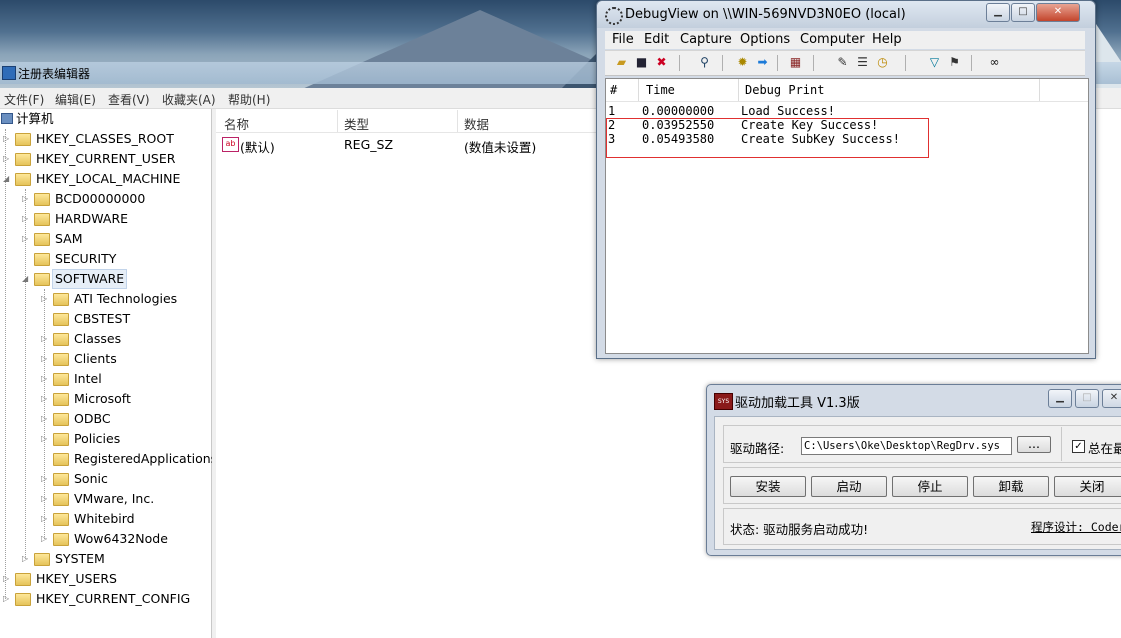 Image resolution: width=1121 pixels, height=638 pixels. What do you see at coordinates (1078, 446) in the screenshot?
I see `always-on-top-checkbox: ✓` at bounding box center [1078, 446].